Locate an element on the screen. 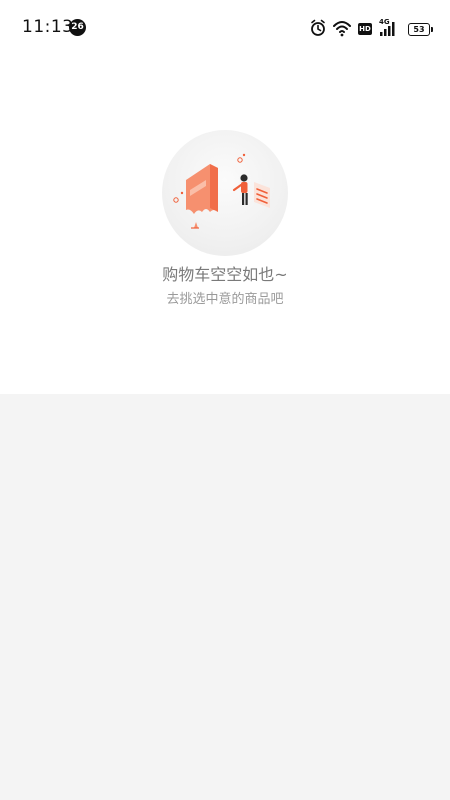  empty-cart-illustration is located at coordinates (225, 193).